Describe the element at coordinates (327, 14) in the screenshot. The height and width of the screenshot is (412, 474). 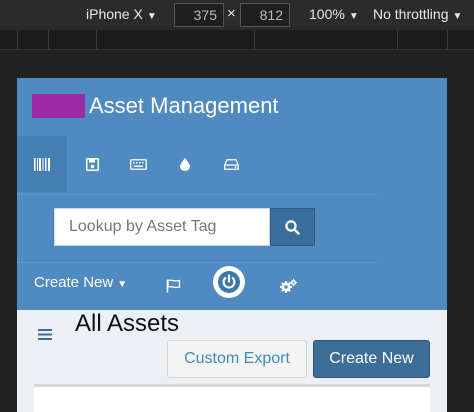
I see `zoom-label: 100%` at that location.